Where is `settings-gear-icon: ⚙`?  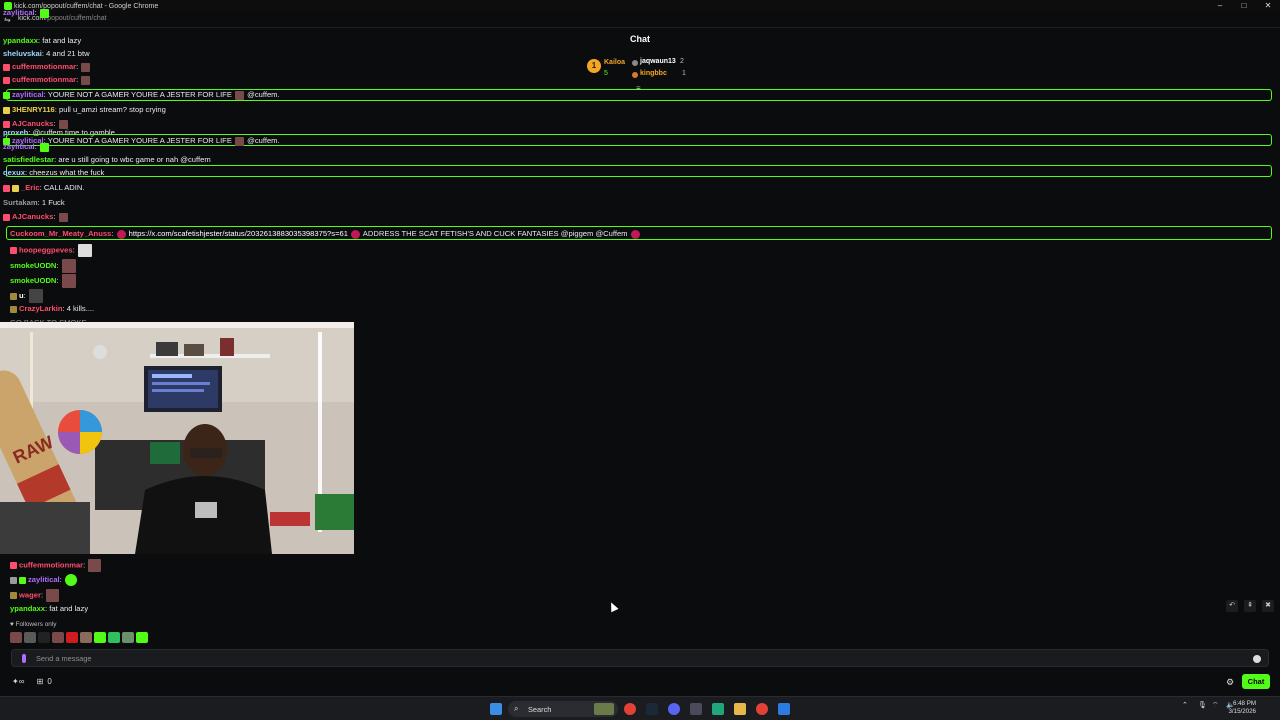 settings-gear-icon: ⚙ is located at coordinates (1230, 682).